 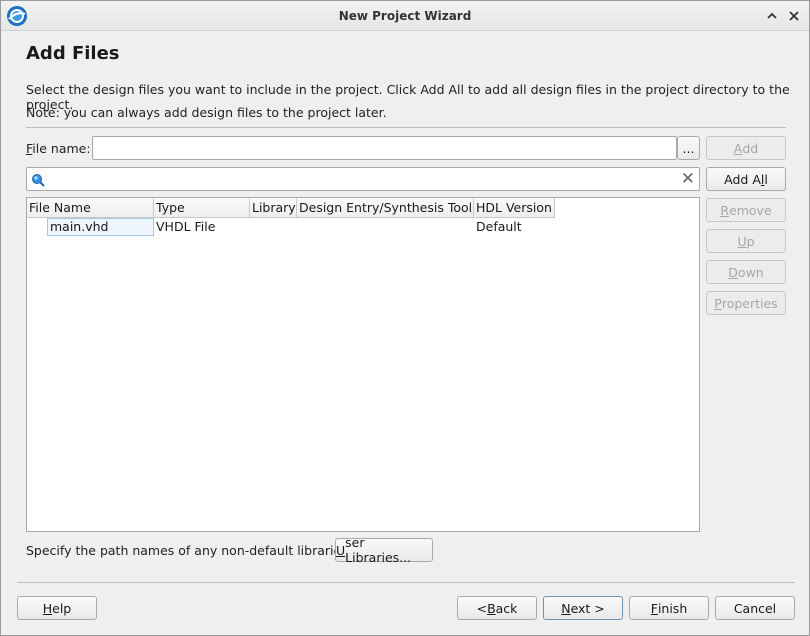 What do you see at coordinates (38, 180) in the screenshot?
I see `search-icon` at bounding box center [38, 180].